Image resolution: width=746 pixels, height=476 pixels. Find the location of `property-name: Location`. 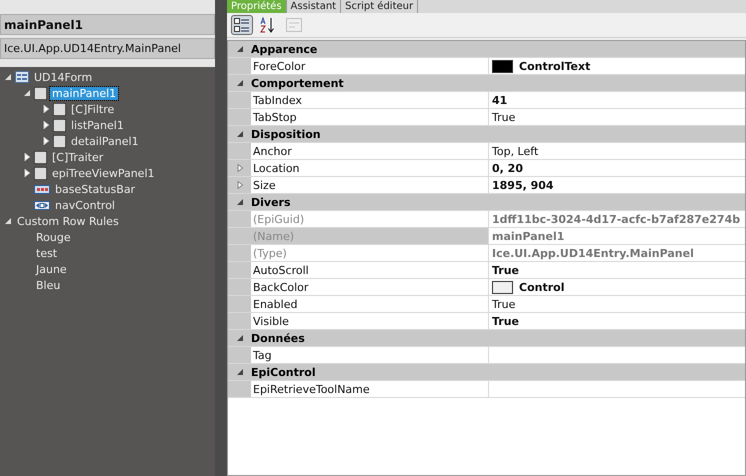

property-name: Location is located at coordinates (370, 168).